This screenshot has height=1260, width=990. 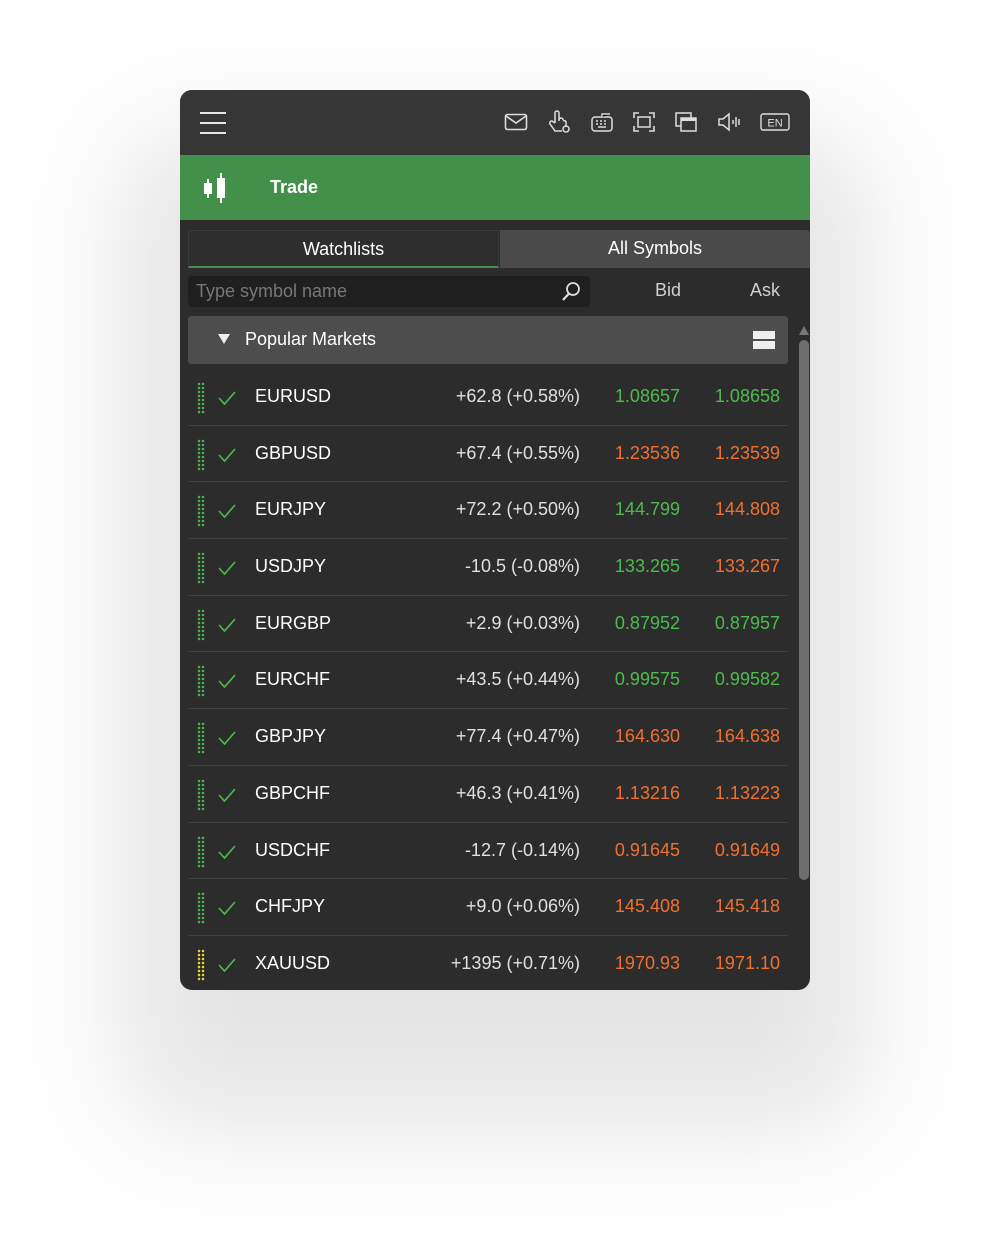 I want to click on symbol-name: GBPUSD, so click(x=293, y=452).